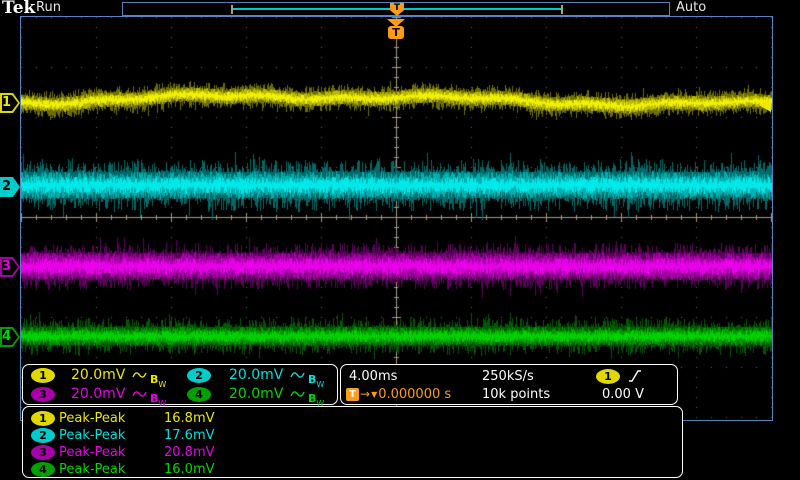  Describe the element at coordinates (189, 435) in the screenshot. I see `measurement-2-value: 17.6mV` at that location.